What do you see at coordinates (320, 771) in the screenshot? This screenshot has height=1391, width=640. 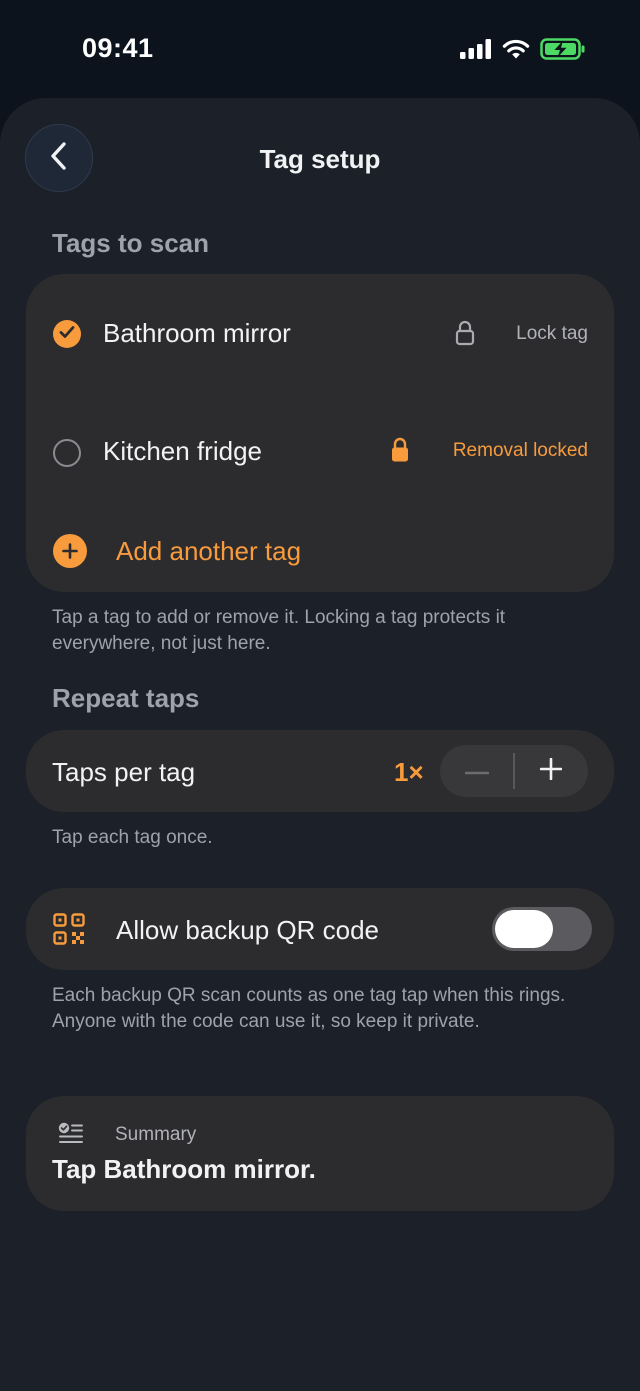 I see `taps-per-tag-card: Taps per tag 1×` at bounding box center [320, 771].